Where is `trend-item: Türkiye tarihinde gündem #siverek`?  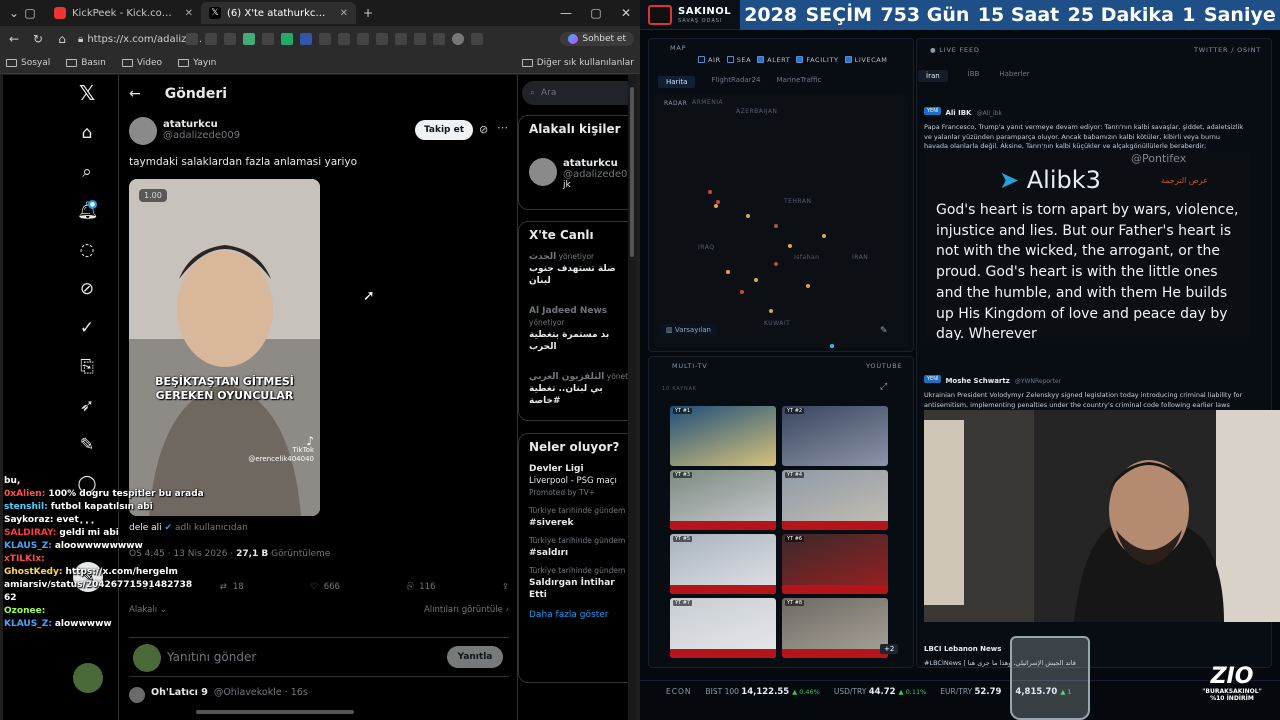
trend-item: Türkiye tarihinde gündem #siverek is located at coordinates (573, 517).